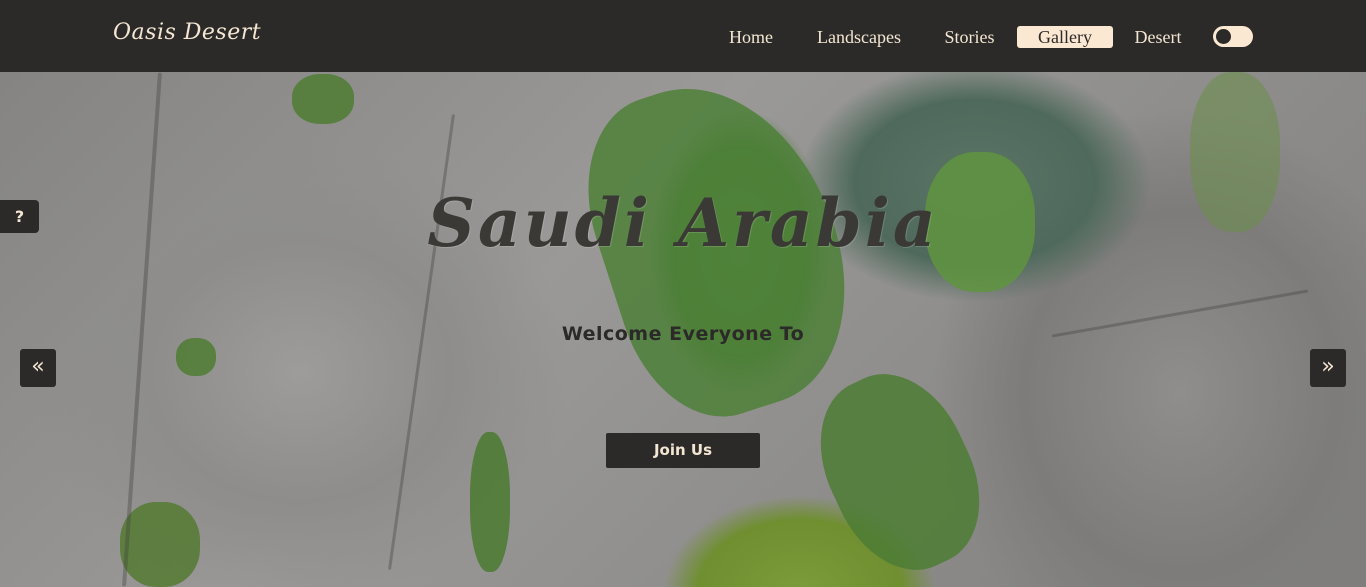  What do you see at coordinates (1328, 368) in the screenshot?
I see `next-slide-button: »` at bounding box center [1328, 368].